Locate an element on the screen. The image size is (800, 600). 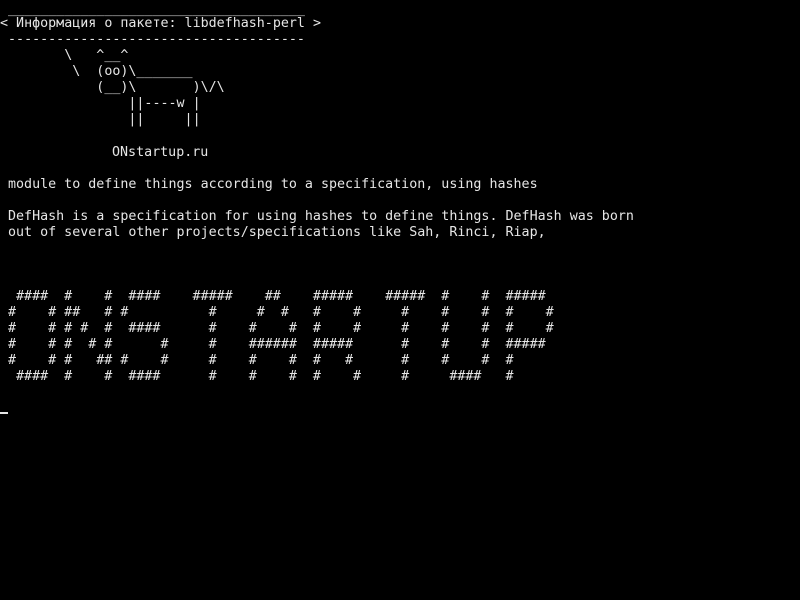
site-label: ONstartup.ru is located at coordinates (160, 152).